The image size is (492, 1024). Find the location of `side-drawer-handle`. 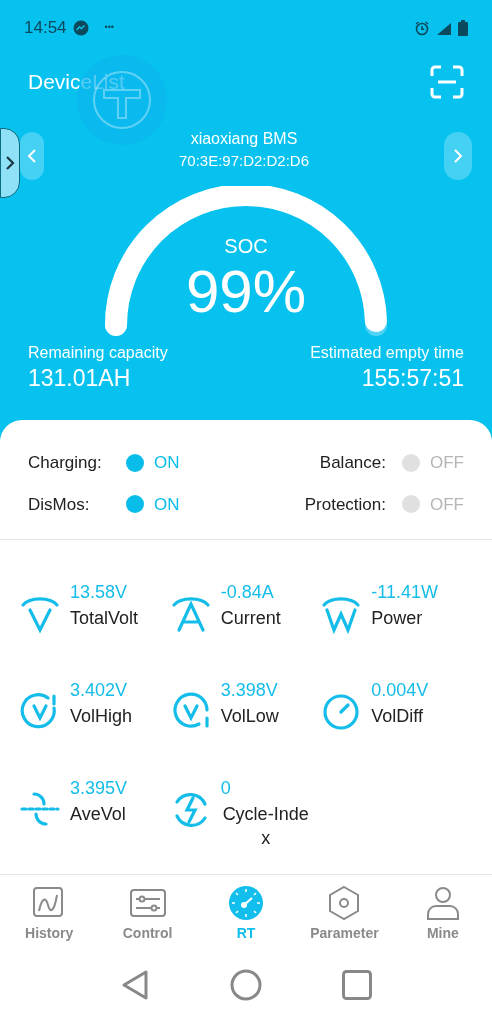

side-drawer-handle is located at coordinates (10, 163).